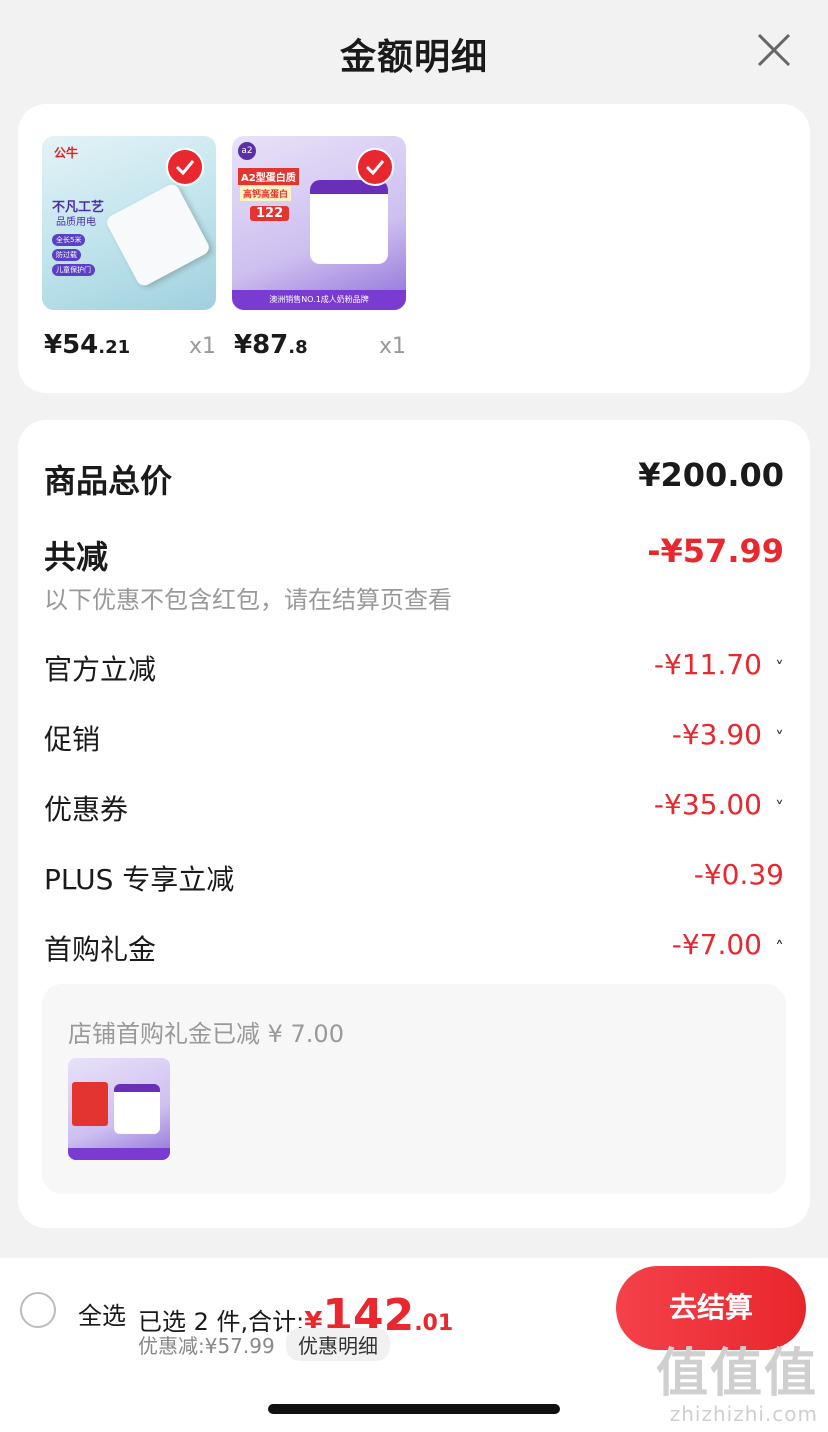 The width and height of the screenshot is (828, 1432). What do you see at coordinates (69, 240) in the screenshot?
I see `promo-tag: 全长5米` at bounding box center [69, 240].